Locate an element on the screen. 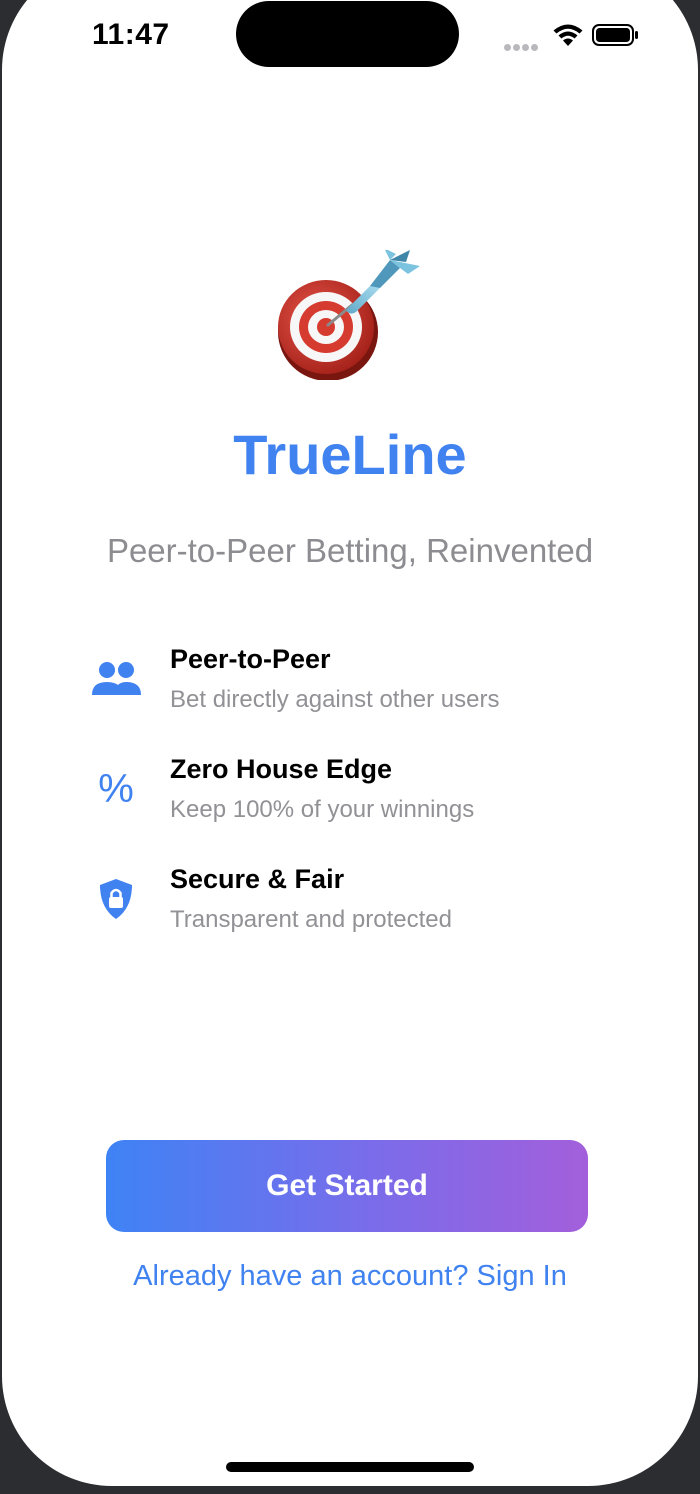 This screenshot has width=700, height=1494. feature-secure-fair: Secure & Fair Transparent and protected is located at coordinates (366, 909).